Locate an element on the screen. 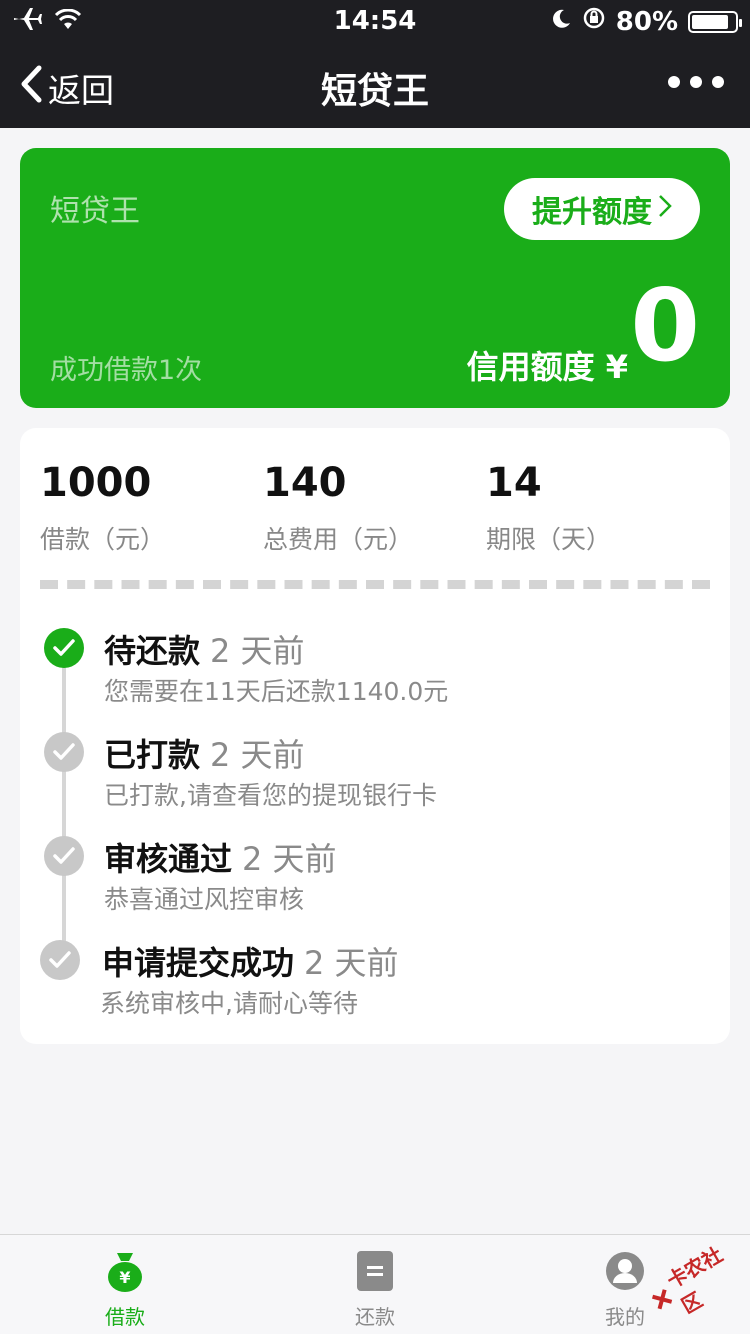 The height and width of the screenshot is (1334, 750). step-title: 审核通过 2 天前 is located at coordinates (220, 857).